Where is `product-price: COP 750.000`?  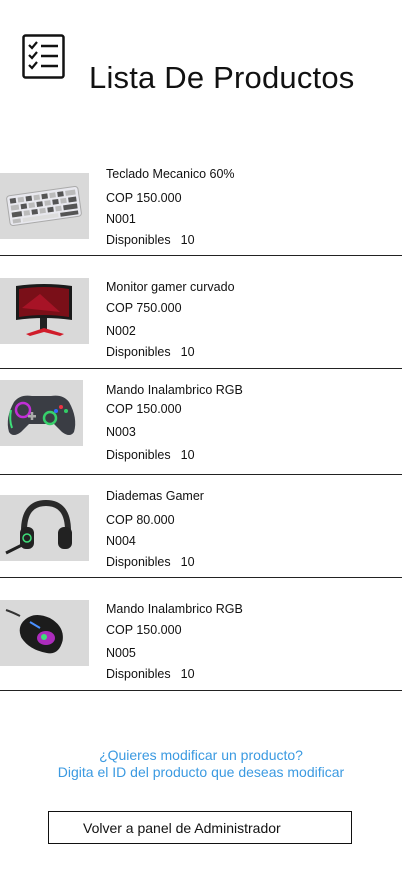
product-price: COP 750.000 is located at coordinates (144, 308).